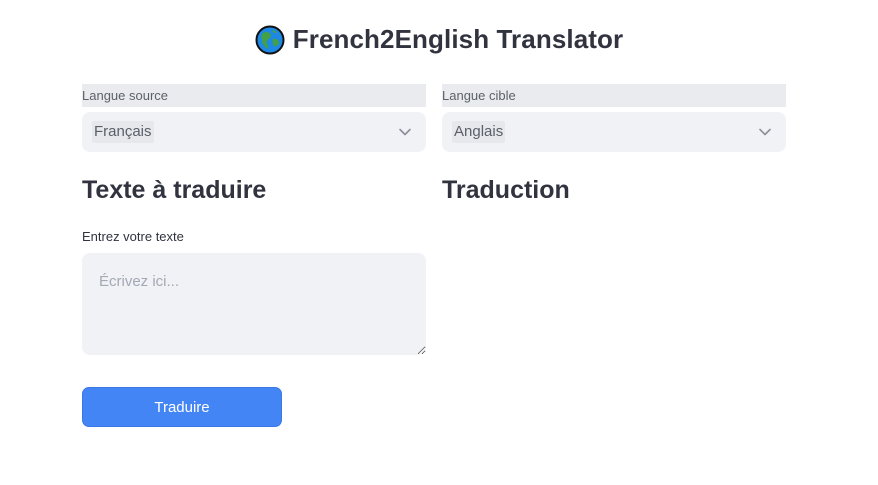  I want to click on title-row: French2English Translator, so click(439, 39).